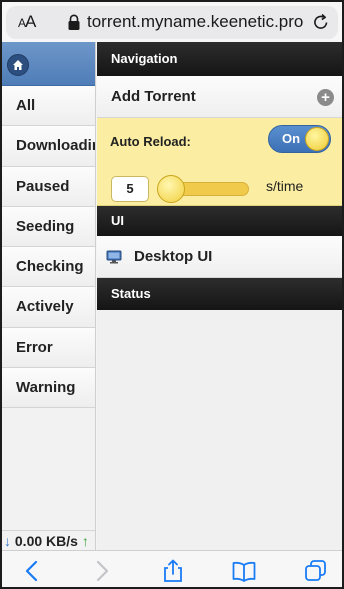 The width and height of the screenshot is (344, 589). What do you see at coordinates (195, 22) in the screenshot?
I see `url-text: torrent.myname.keenetic.pro` at bounding box center [195, 22].